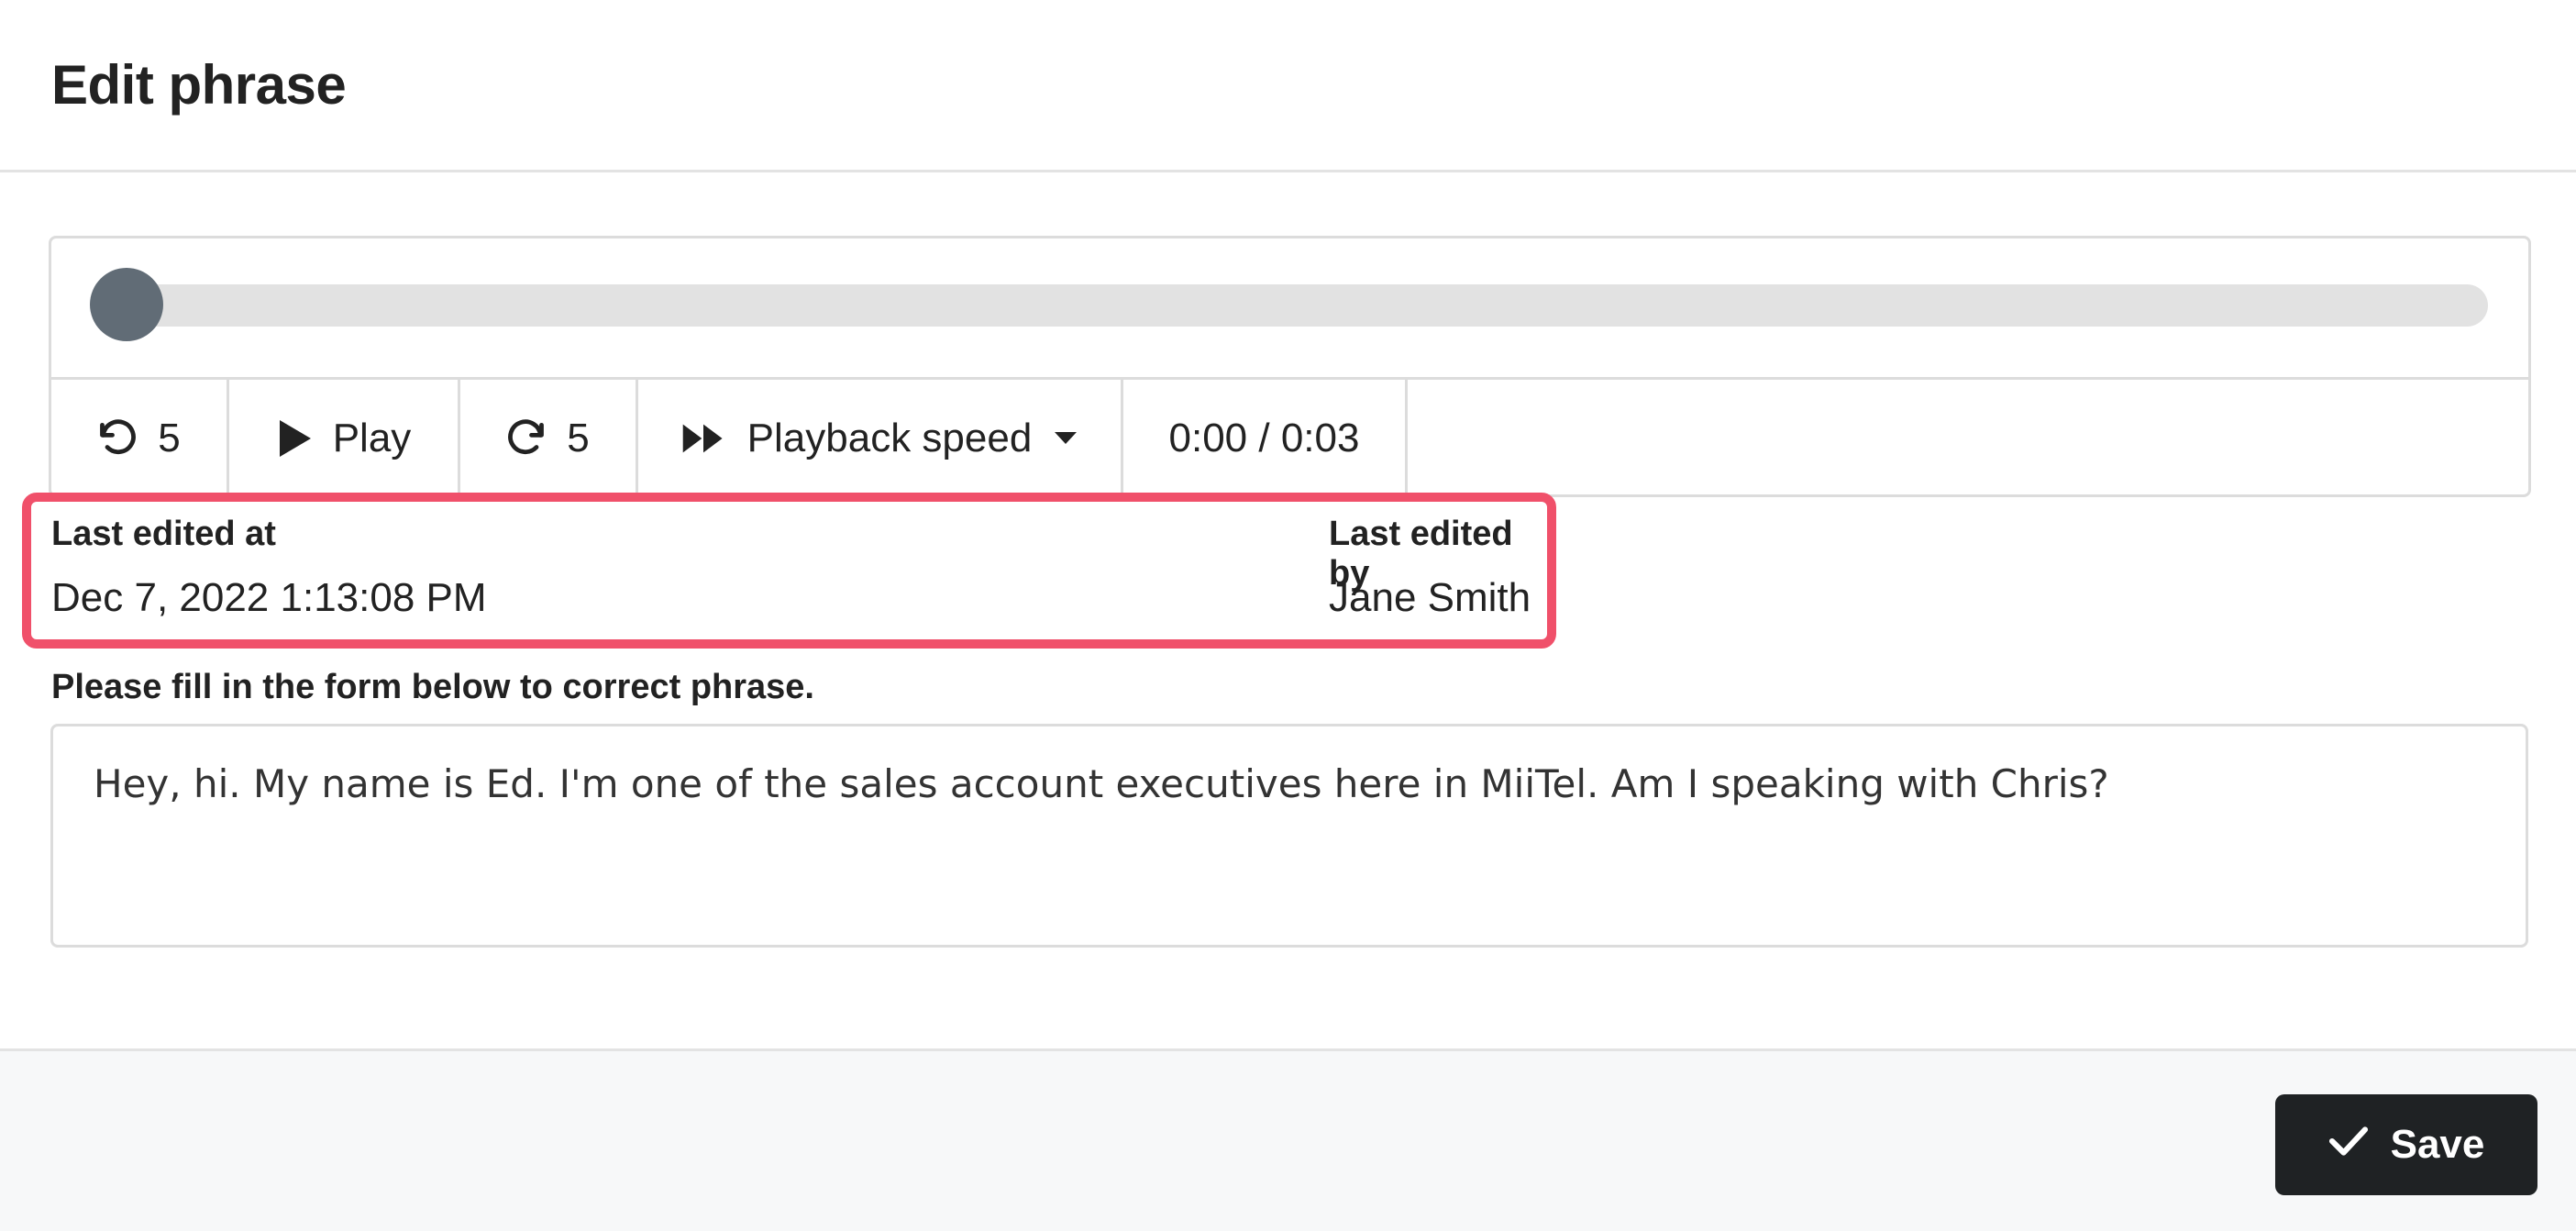  Describe the element at coordinates (526, 438) in the screenshot. I see `rotate-cw-icon` at that location.